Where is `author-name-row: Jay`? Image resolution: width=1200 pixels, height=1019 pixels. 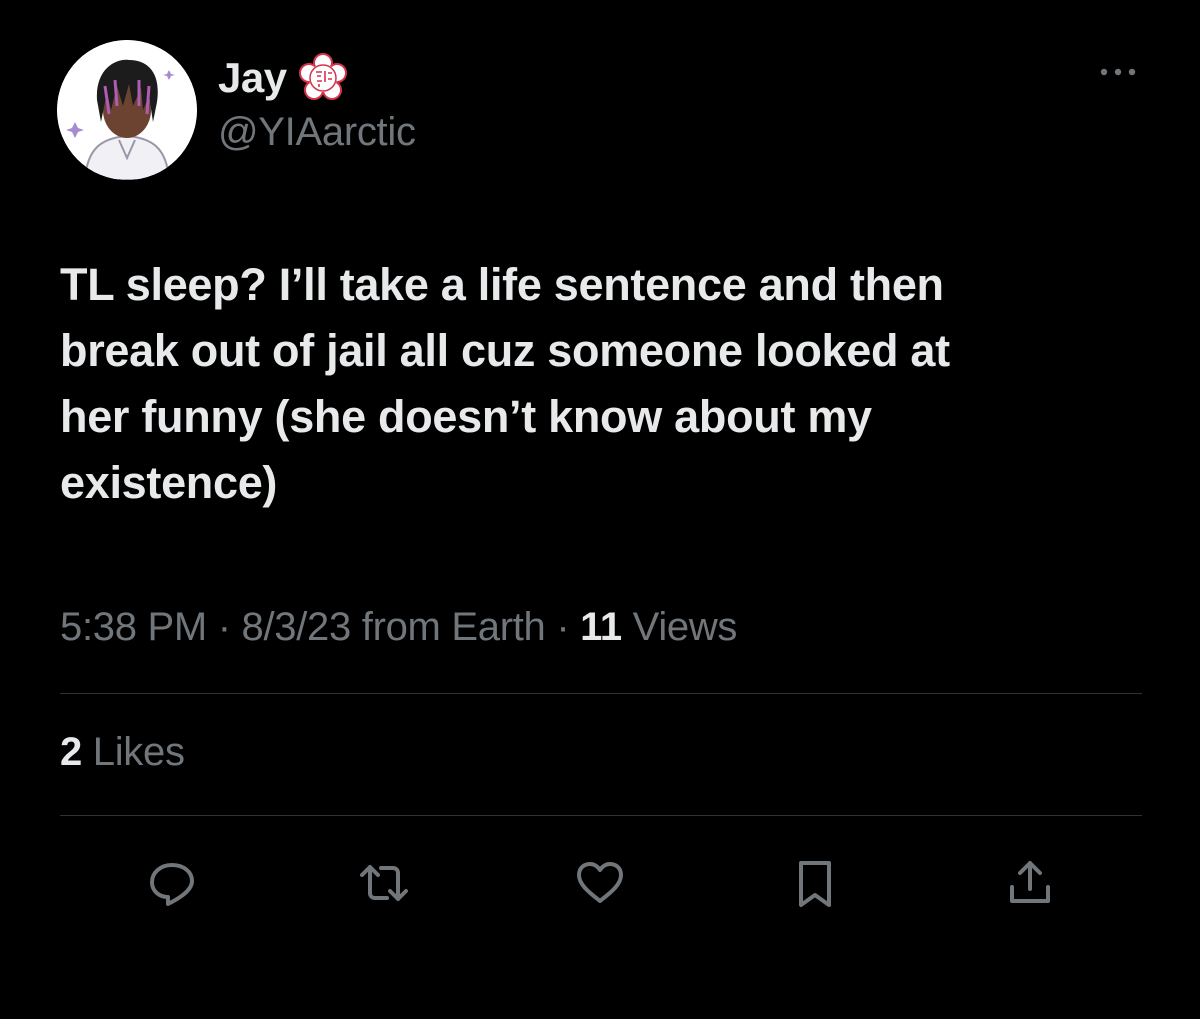
author-name-row: Jay is located at coordinates (283, 78).